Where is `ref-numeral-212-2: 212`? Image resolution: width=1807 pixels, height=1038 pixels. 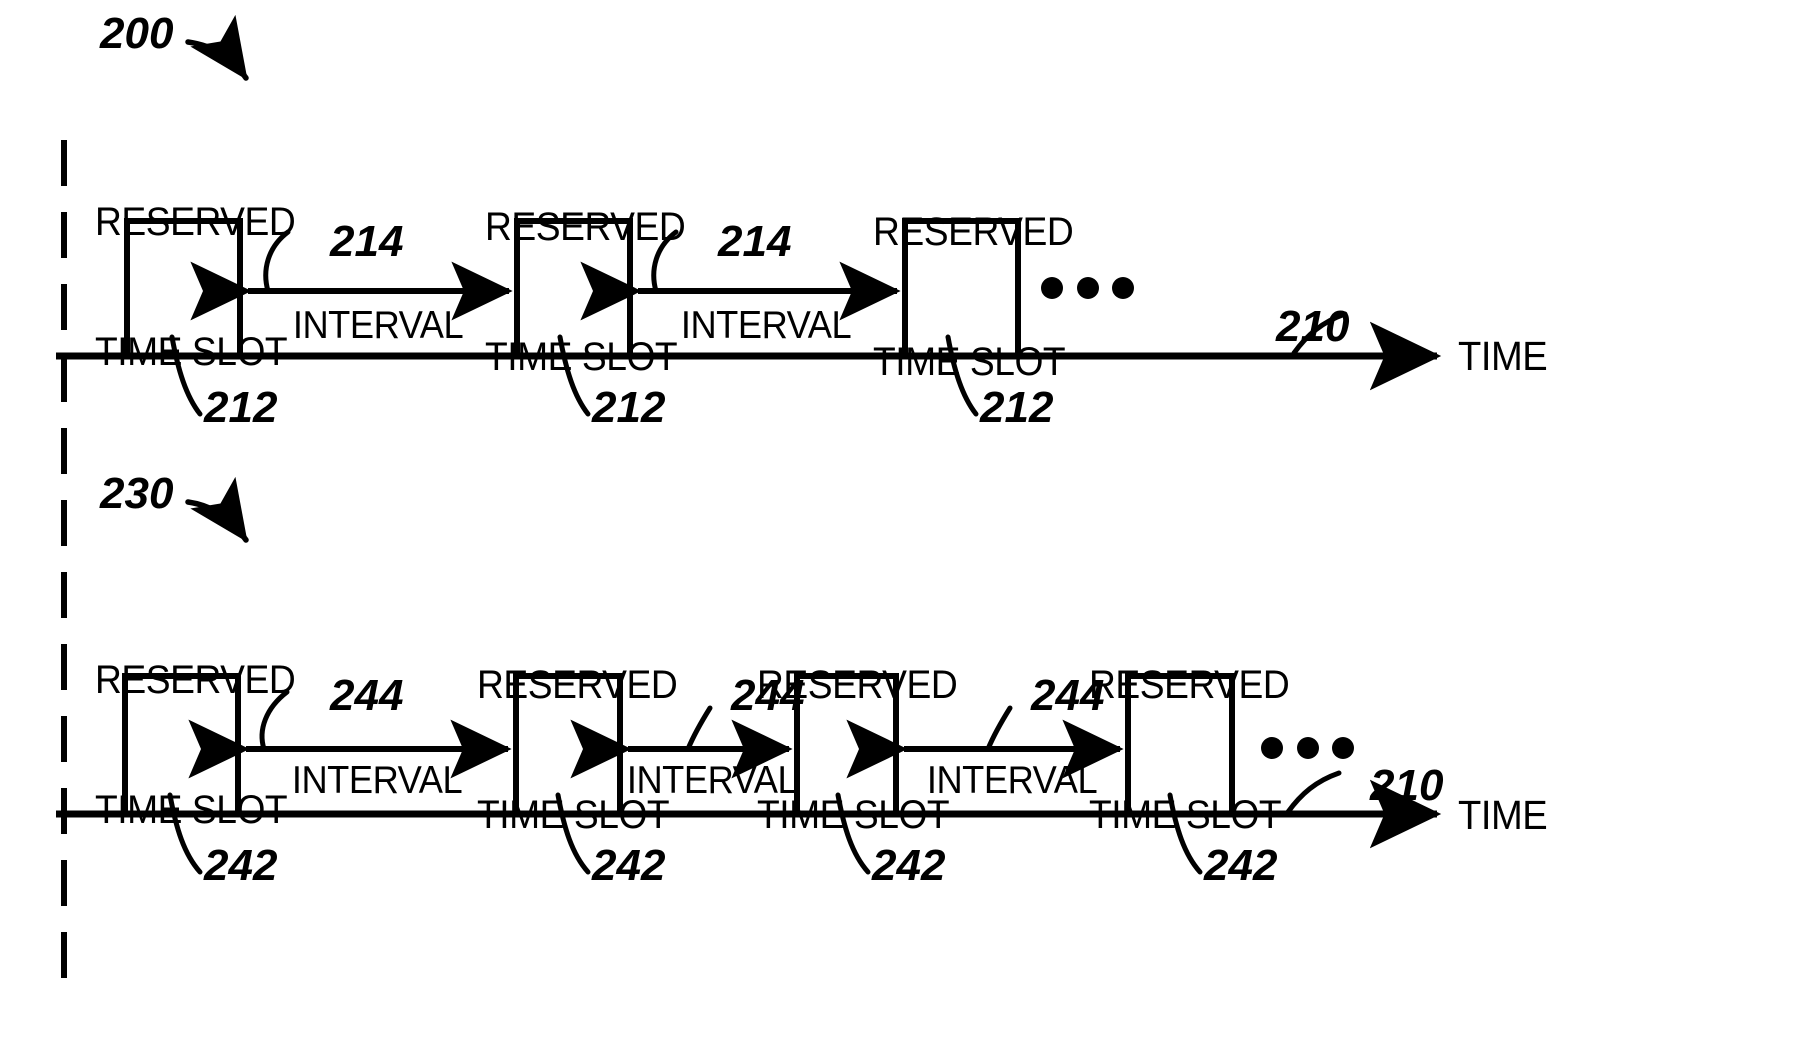
ref-numeral-212-2: 212 is located at coordinates (629, 407).